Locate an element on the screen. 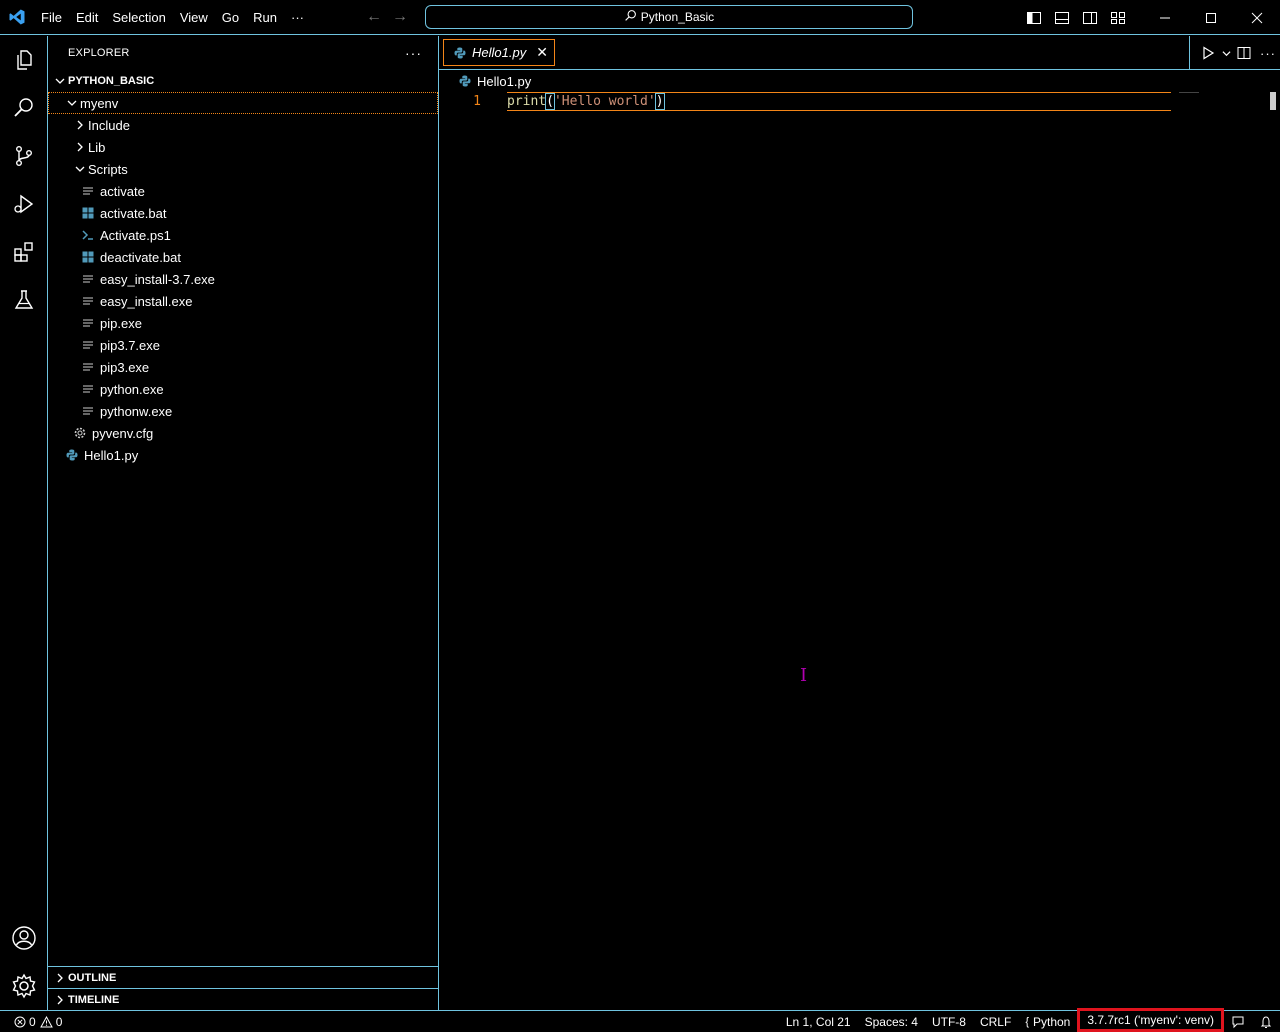 The width and height of the screenshot is (1280, 1032). tree-item: python.exe is located at coordinates (243, 389).